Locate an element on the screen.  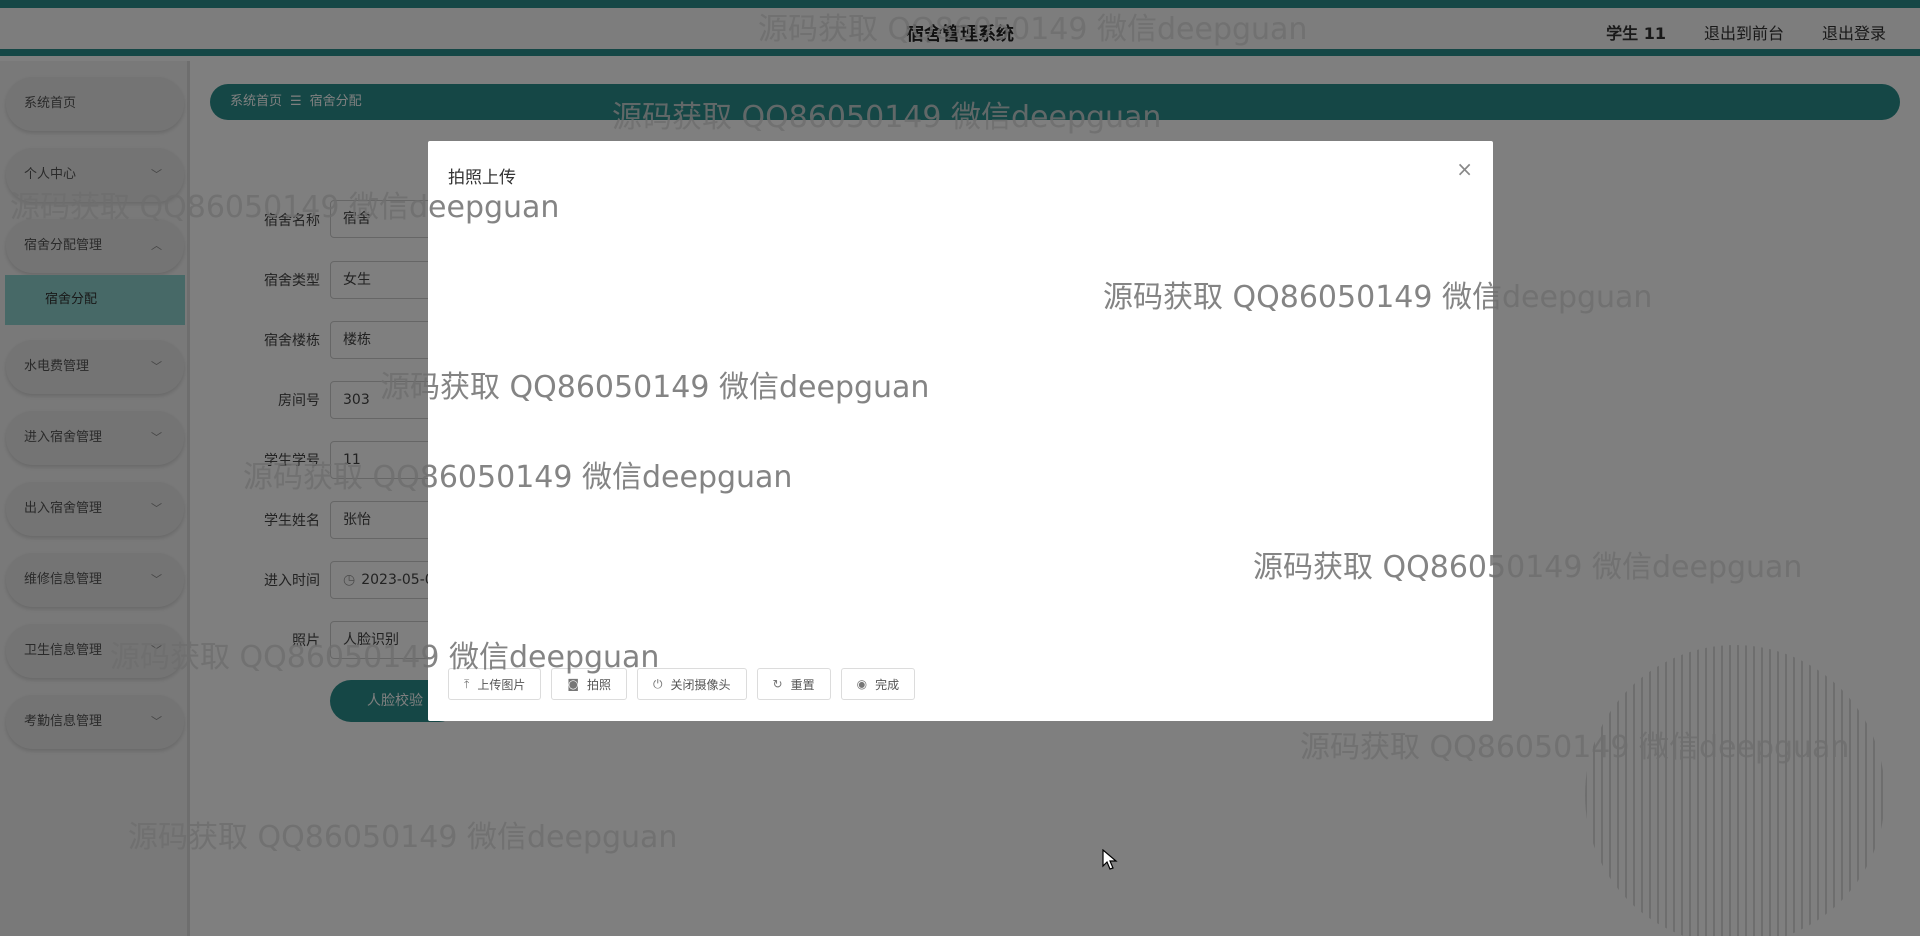
refresh-icon: ↻ is located at coordinates (777, 684).